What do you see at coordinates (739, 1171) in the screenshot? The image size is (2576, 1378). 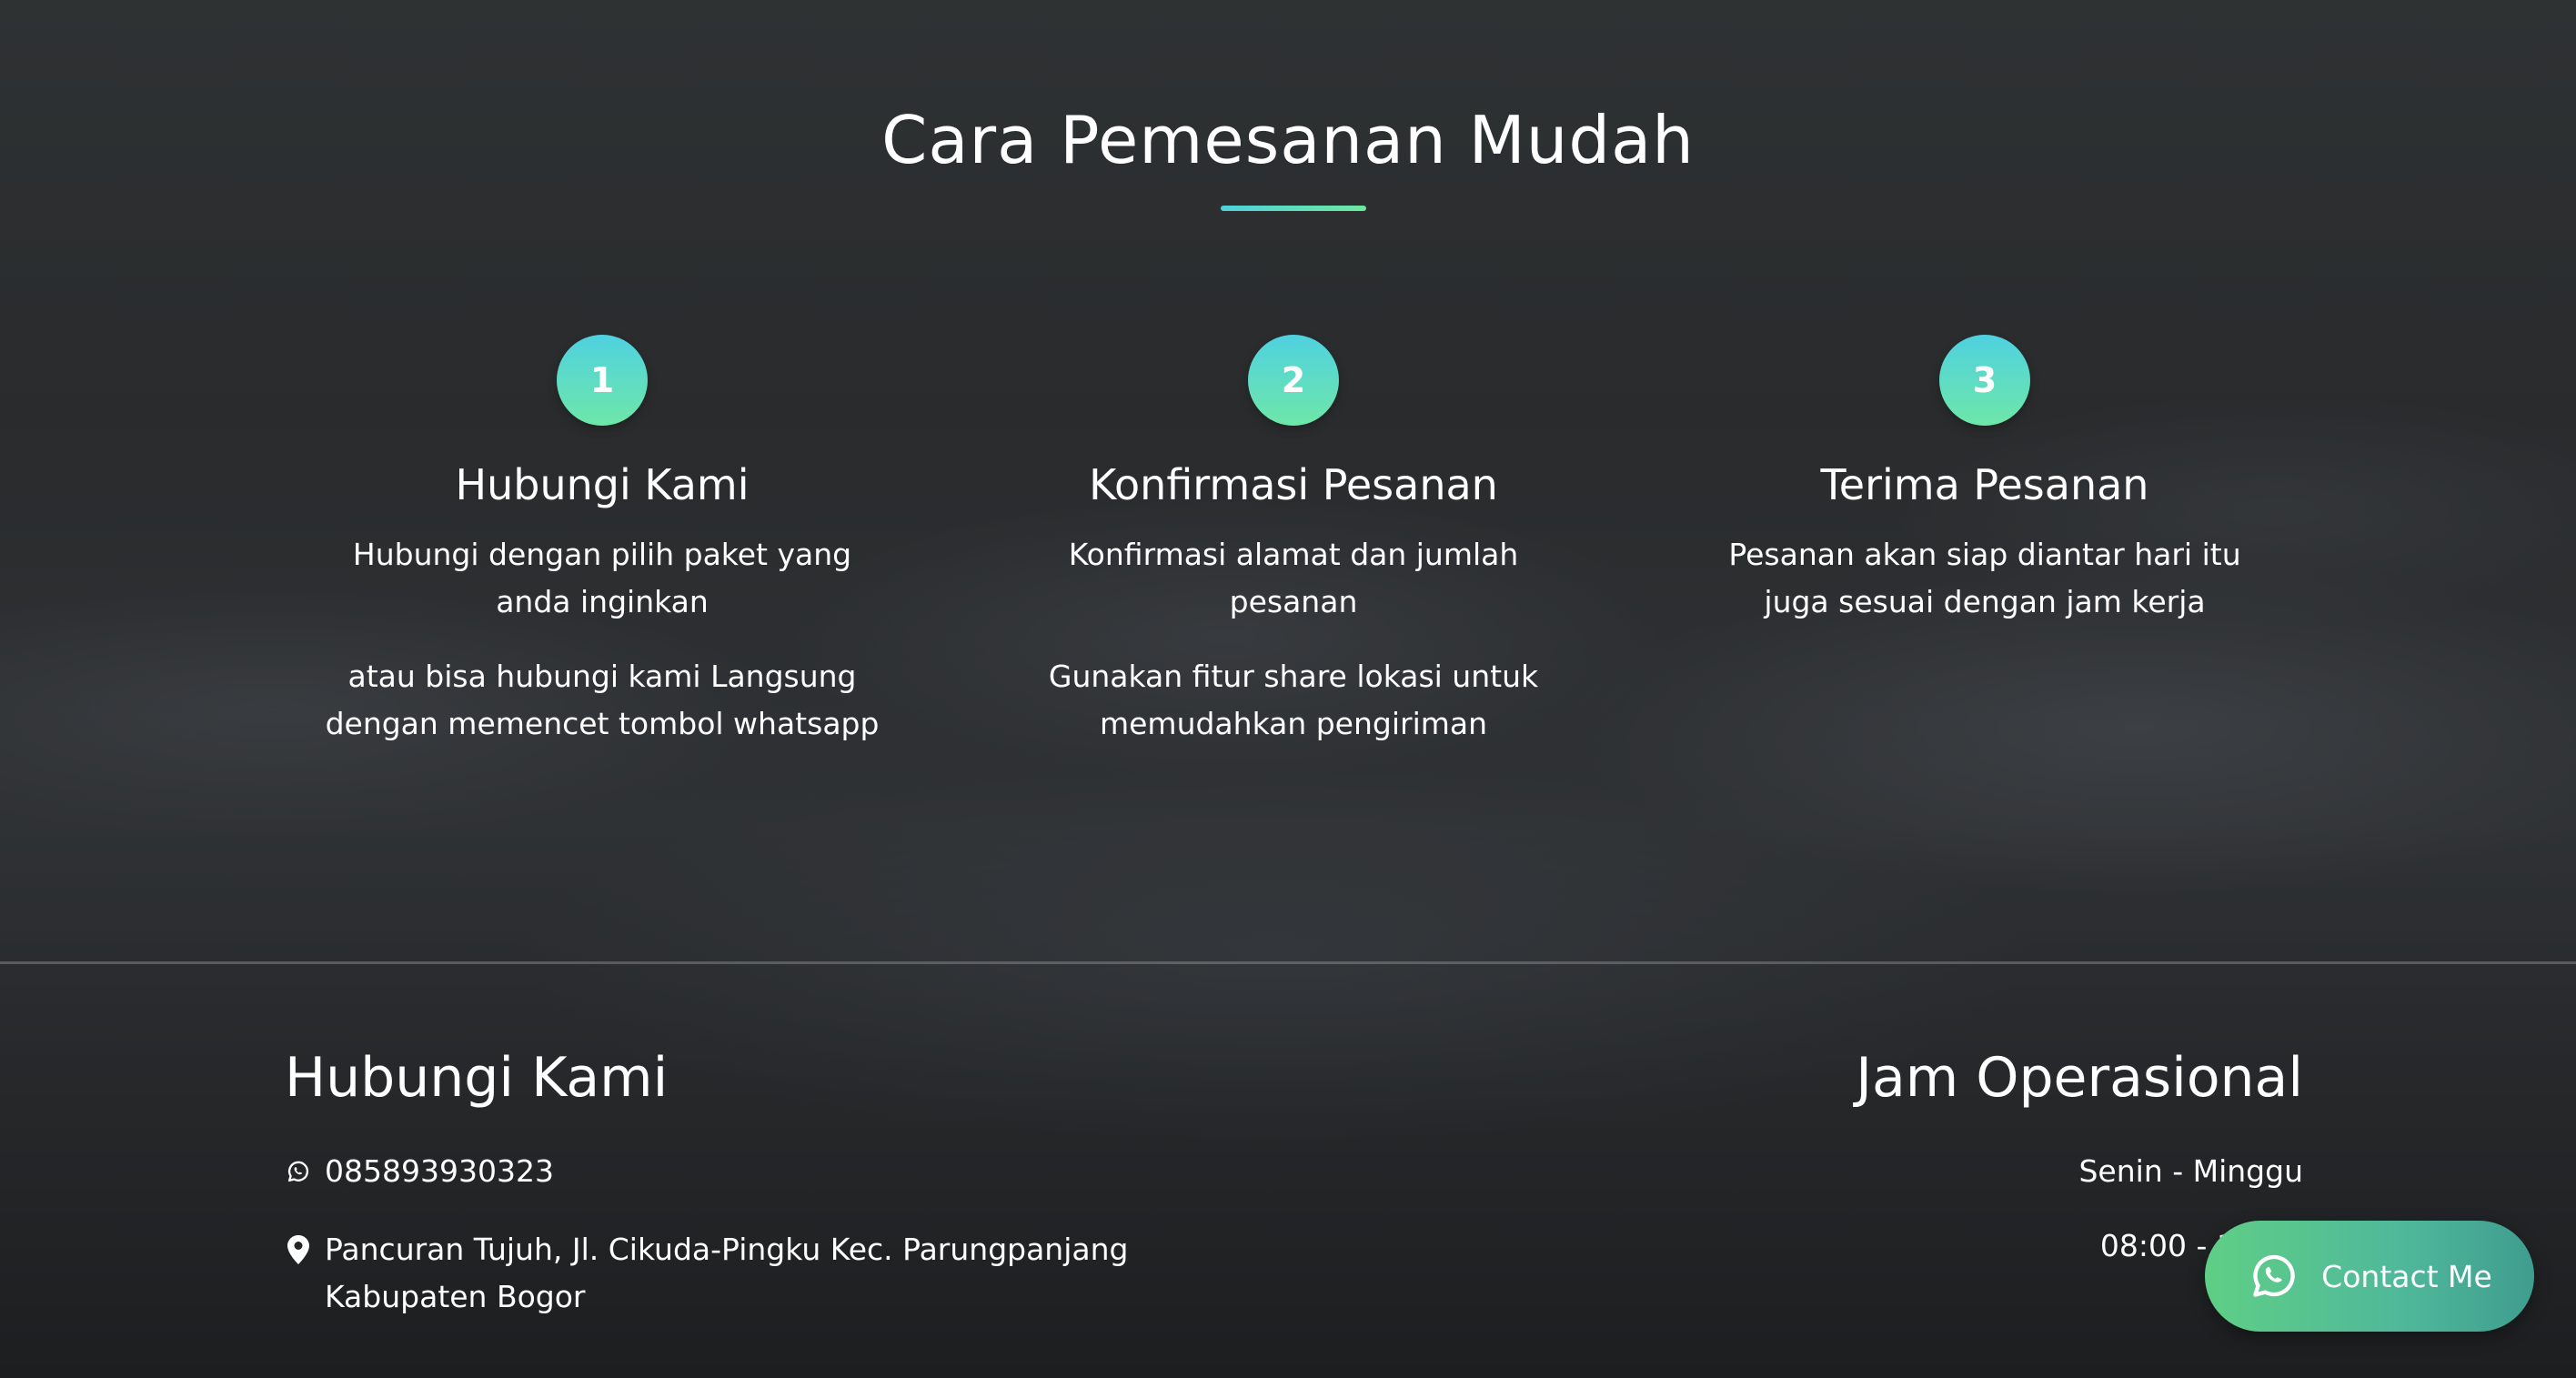 I see `footer-phone-row: 085893930323` at bounding box center [739, 1171].